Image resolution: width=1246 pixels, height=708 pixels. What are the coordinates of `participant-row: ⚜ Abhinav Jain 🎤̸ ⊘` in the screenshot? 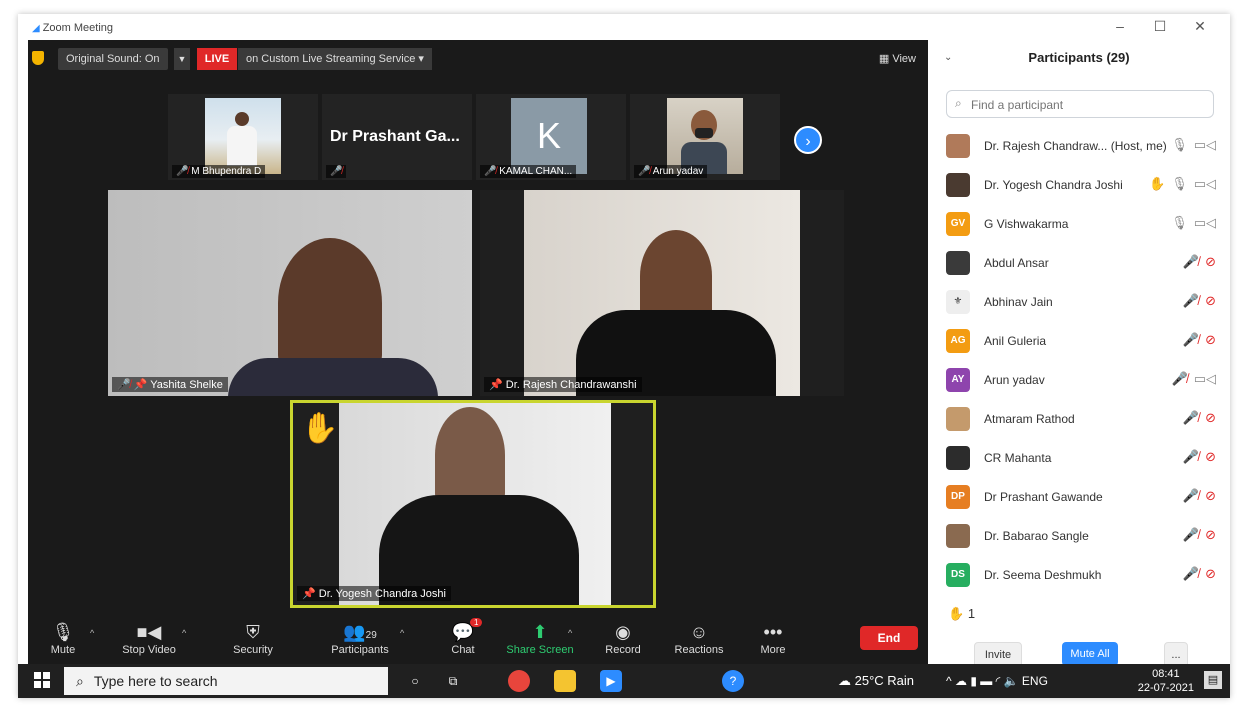 It's located at (1079, 303).